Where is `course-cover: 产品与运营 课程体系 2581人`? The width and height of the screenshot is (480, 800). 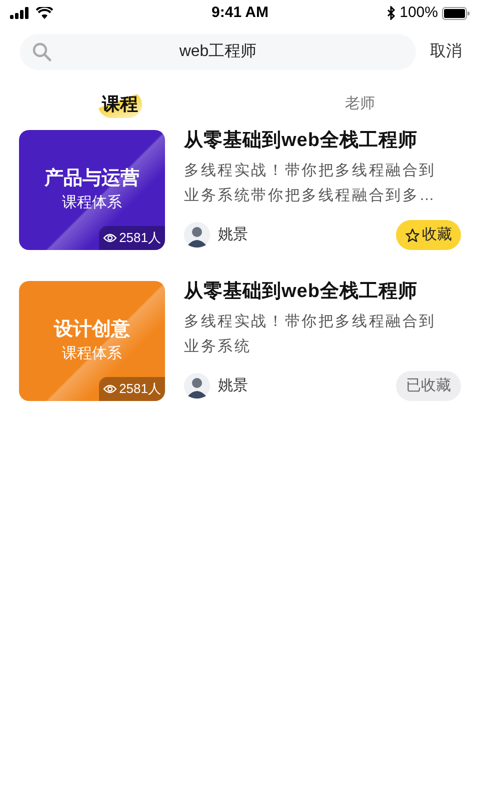
course-cover: 产品与运营 课程体系 2581人 is located at coordinates (92, 190).